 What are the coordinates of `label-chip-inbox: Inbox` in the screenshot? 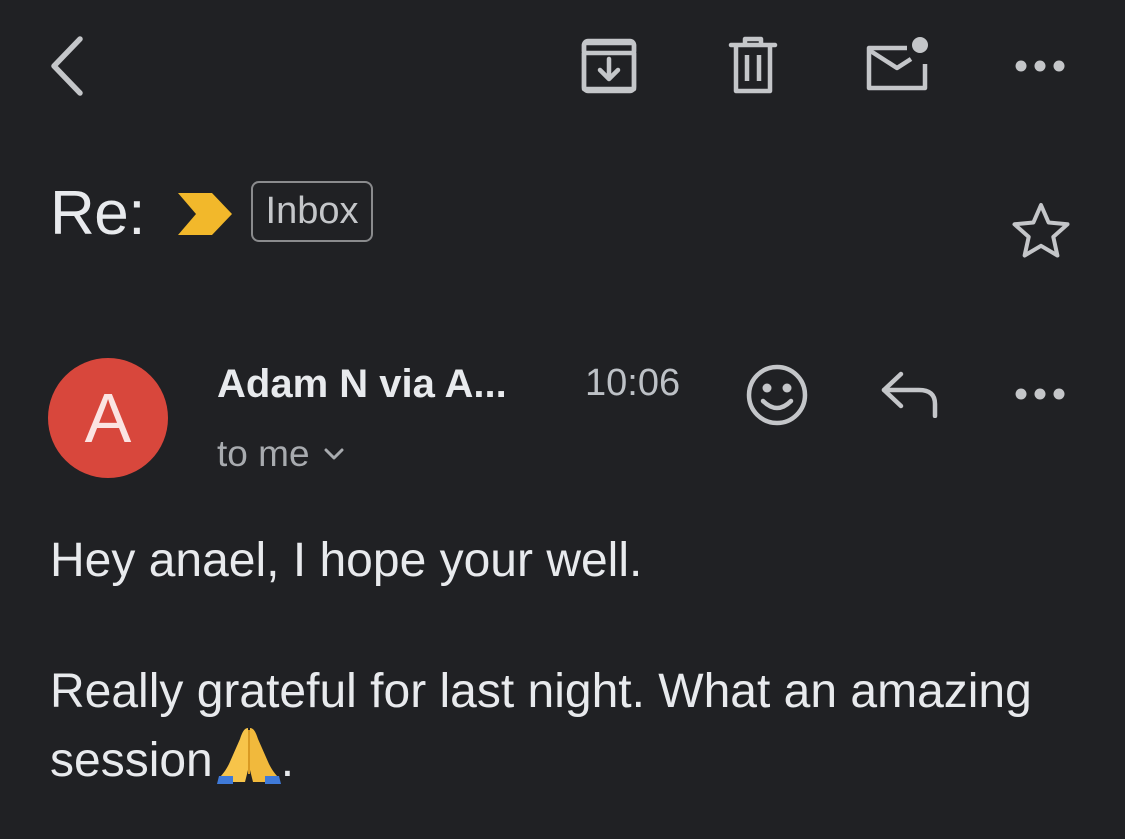 It's located at (312, 211).